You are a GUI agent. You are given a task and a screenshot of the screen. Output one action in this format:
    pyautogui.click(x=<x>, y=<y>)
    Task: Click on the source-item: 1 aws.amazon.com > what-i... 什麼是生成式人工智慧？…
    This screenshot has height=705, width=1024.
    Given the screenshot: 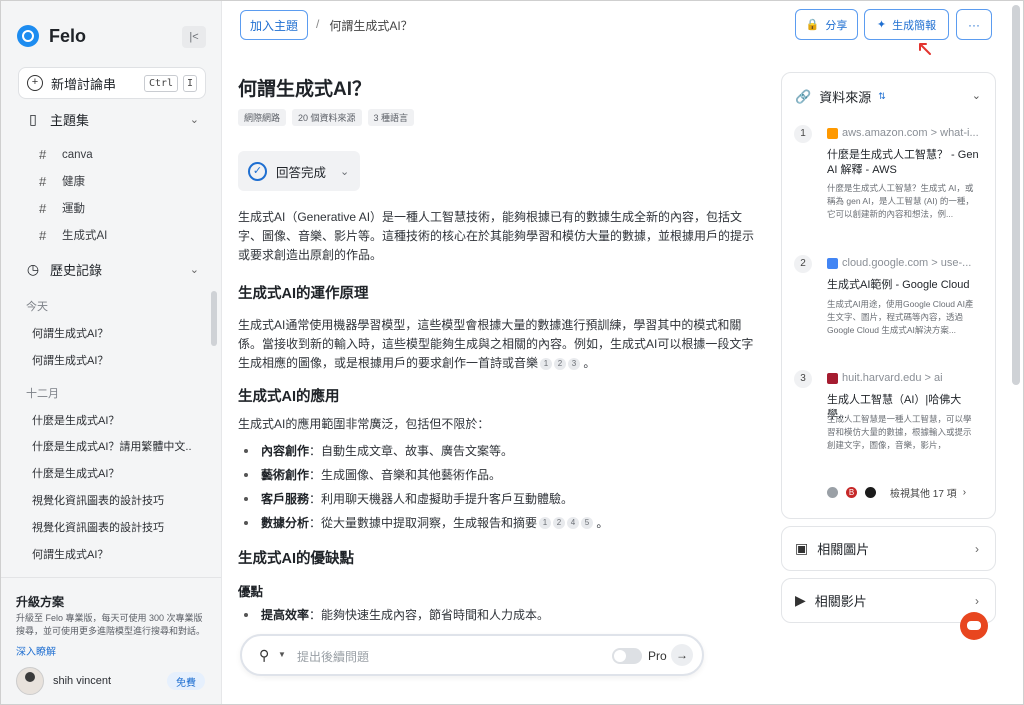 What is the action you would take?
    pyautogui.click(x=889, y=175)
    